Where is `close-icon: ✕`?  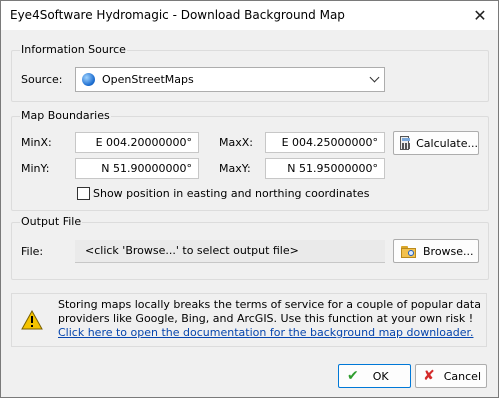
close-icon: ✕ is located at coordinates (480, 15).